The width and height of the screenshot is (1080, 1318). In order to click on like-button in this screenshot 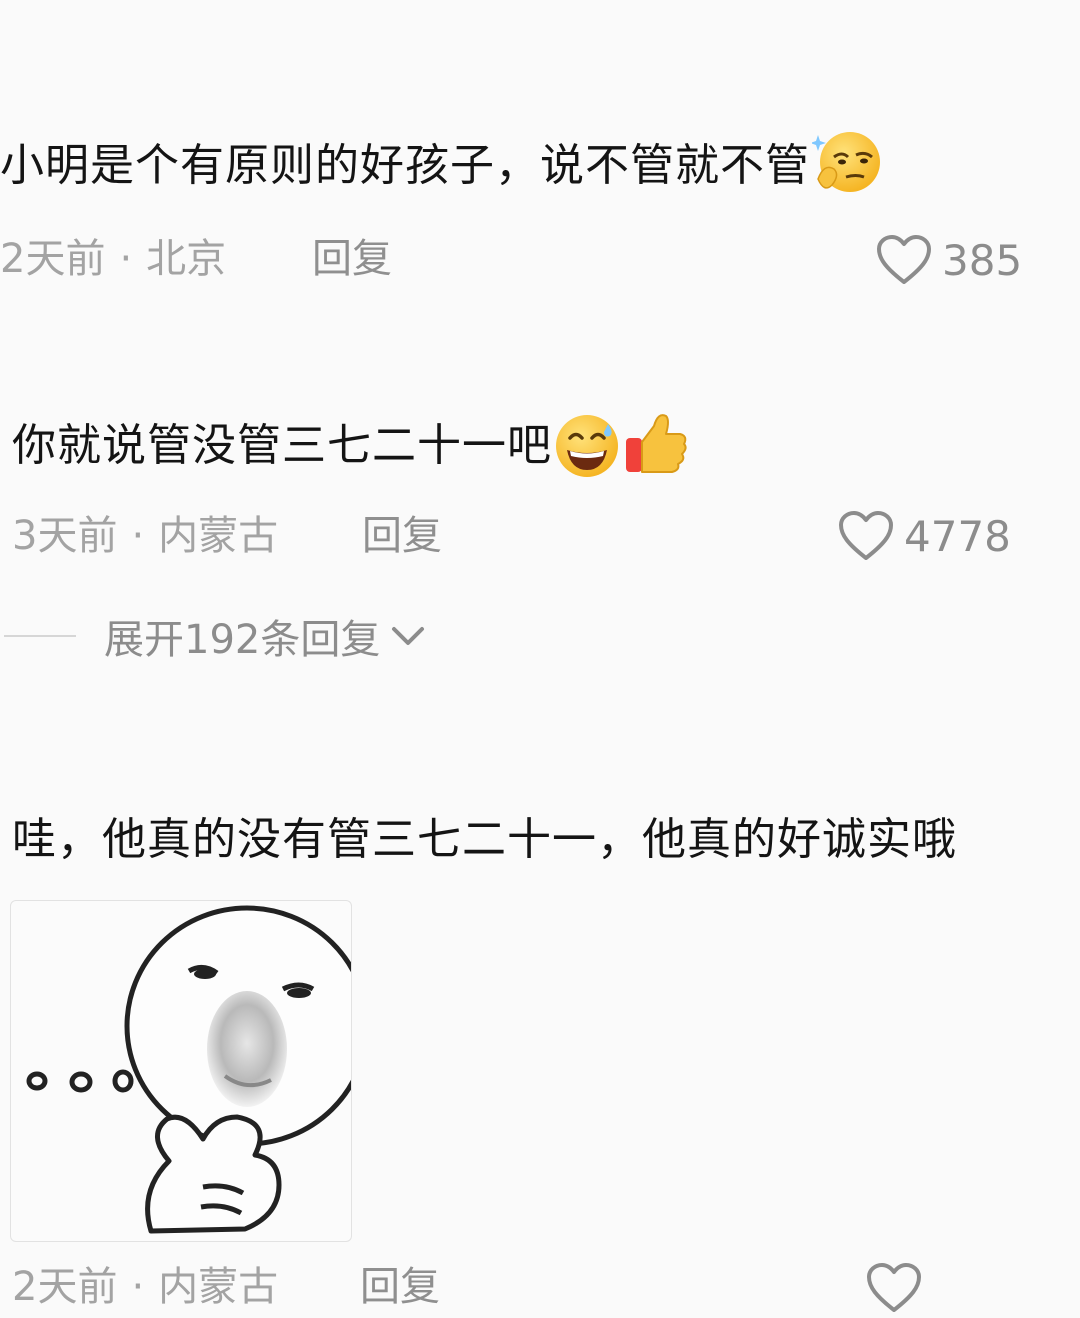, I will do `click(894, 1288)`.